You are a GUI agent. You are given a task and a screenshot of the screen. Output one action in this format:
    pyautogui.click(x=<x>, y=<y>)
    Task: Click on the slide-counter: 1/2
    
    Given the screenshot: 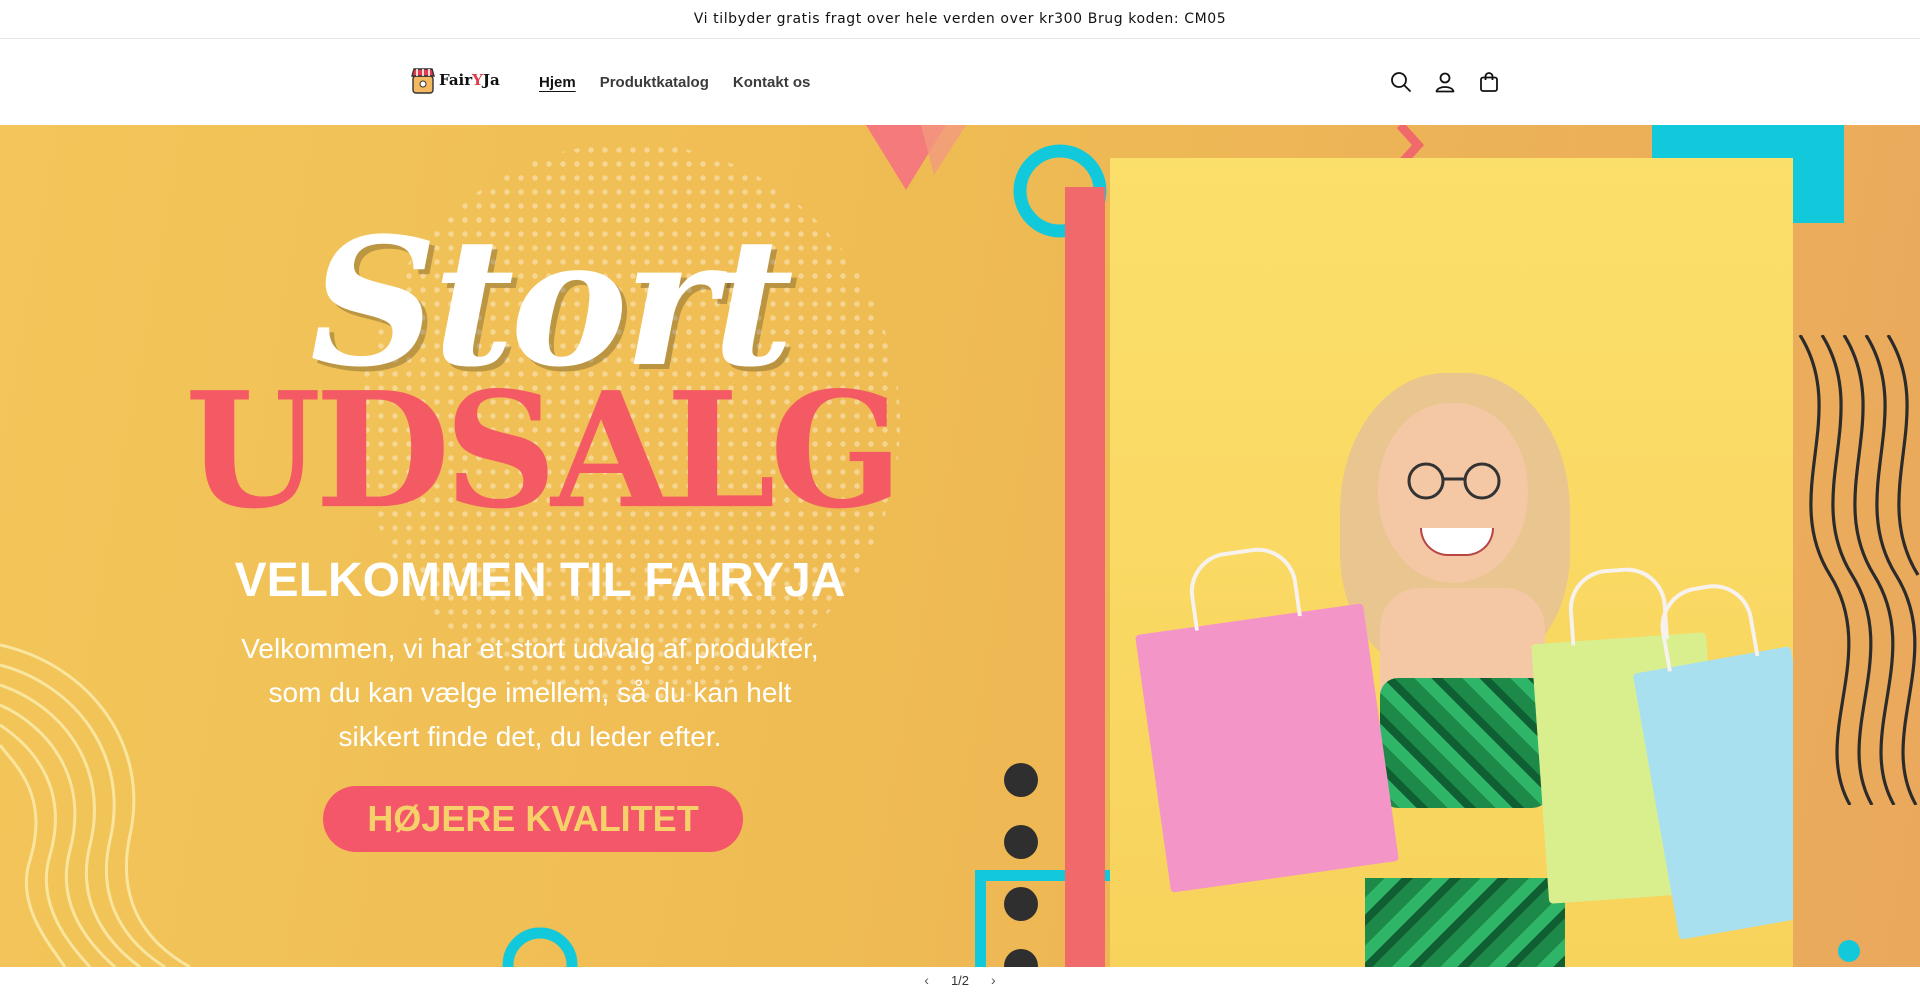 What is the action you would take?
    pyautogui.click(x=960, y=980)
    